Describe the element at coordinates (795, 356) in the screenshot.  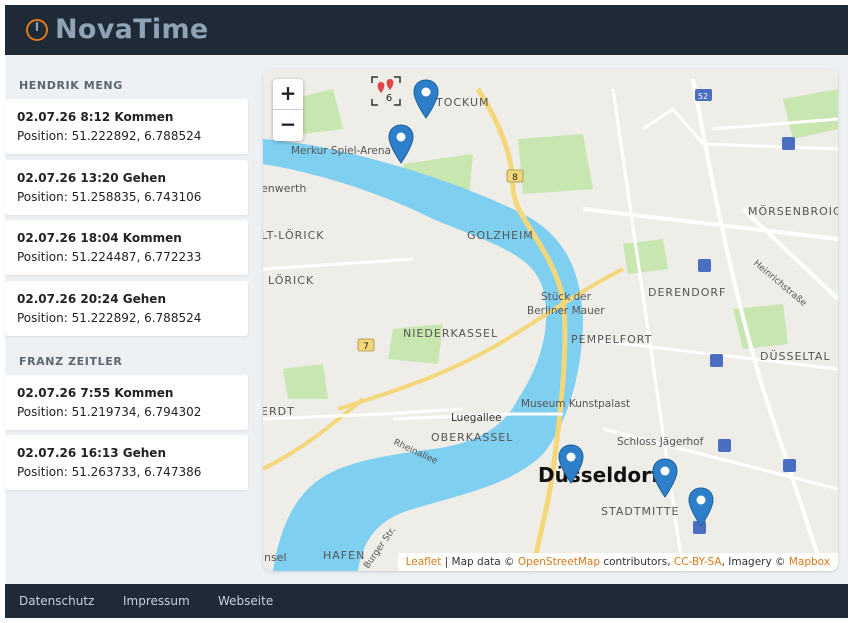
I see `map-place-label: DÜSSELTAL` at that location.